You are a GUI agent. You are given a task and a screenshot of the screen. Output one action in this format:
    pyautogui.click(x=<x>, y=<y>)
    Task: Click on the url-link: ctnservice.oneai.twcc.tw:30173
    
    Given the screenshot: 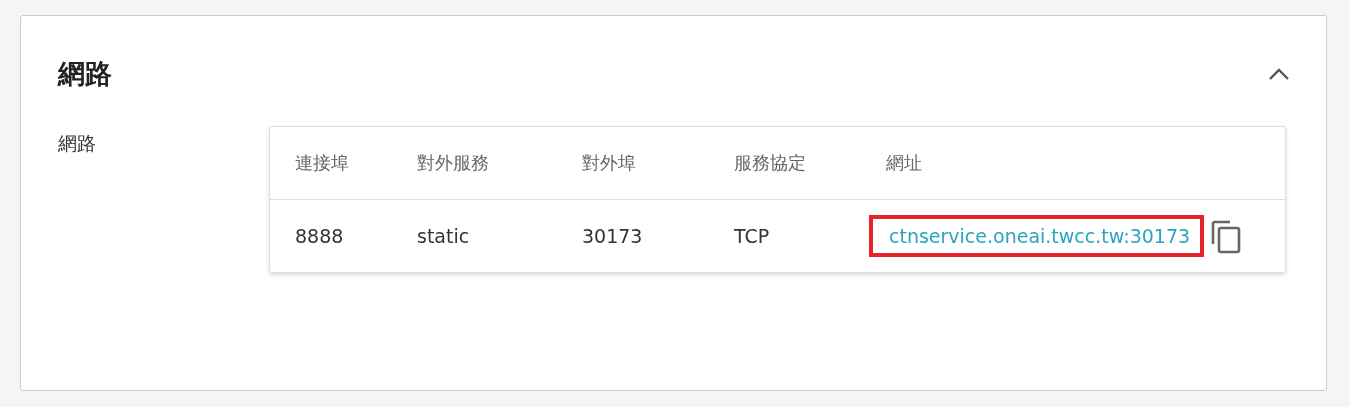 What is the action you would take?
    pyautogui.click(x=1037, y=236)
    